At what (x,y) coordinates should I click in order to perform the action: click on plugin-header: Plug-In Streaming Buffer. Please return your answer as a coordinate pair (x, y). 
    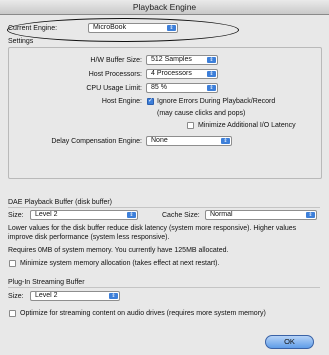
    Looking at the image, I should click on (46, 282).